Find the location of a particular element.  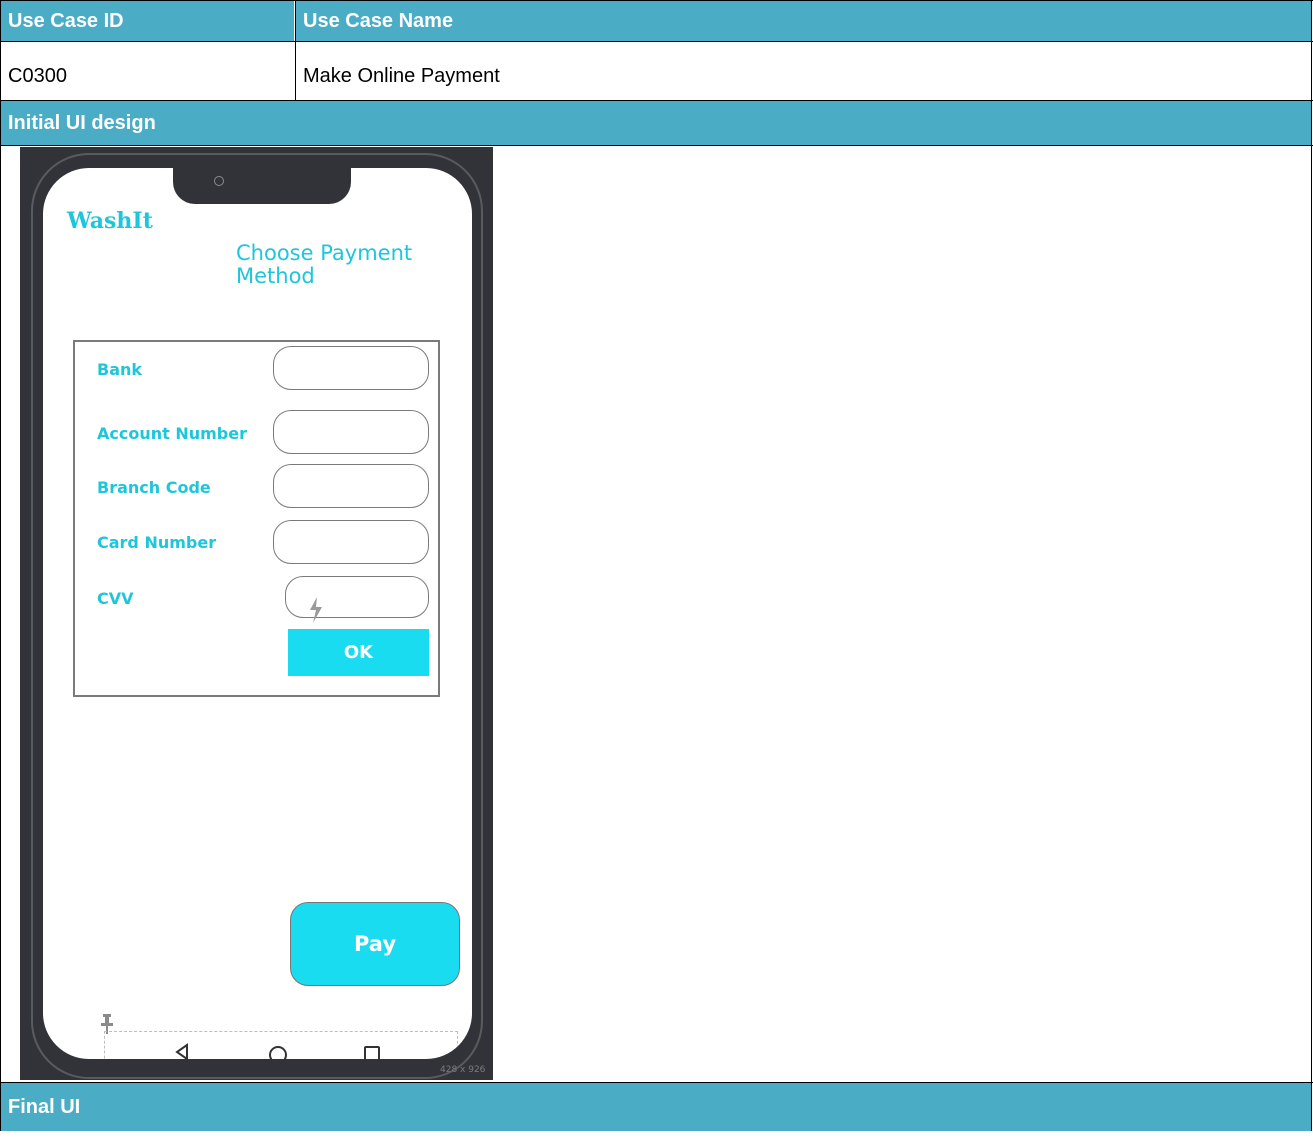

ok-button: OK is located at coordinates (358, 652).